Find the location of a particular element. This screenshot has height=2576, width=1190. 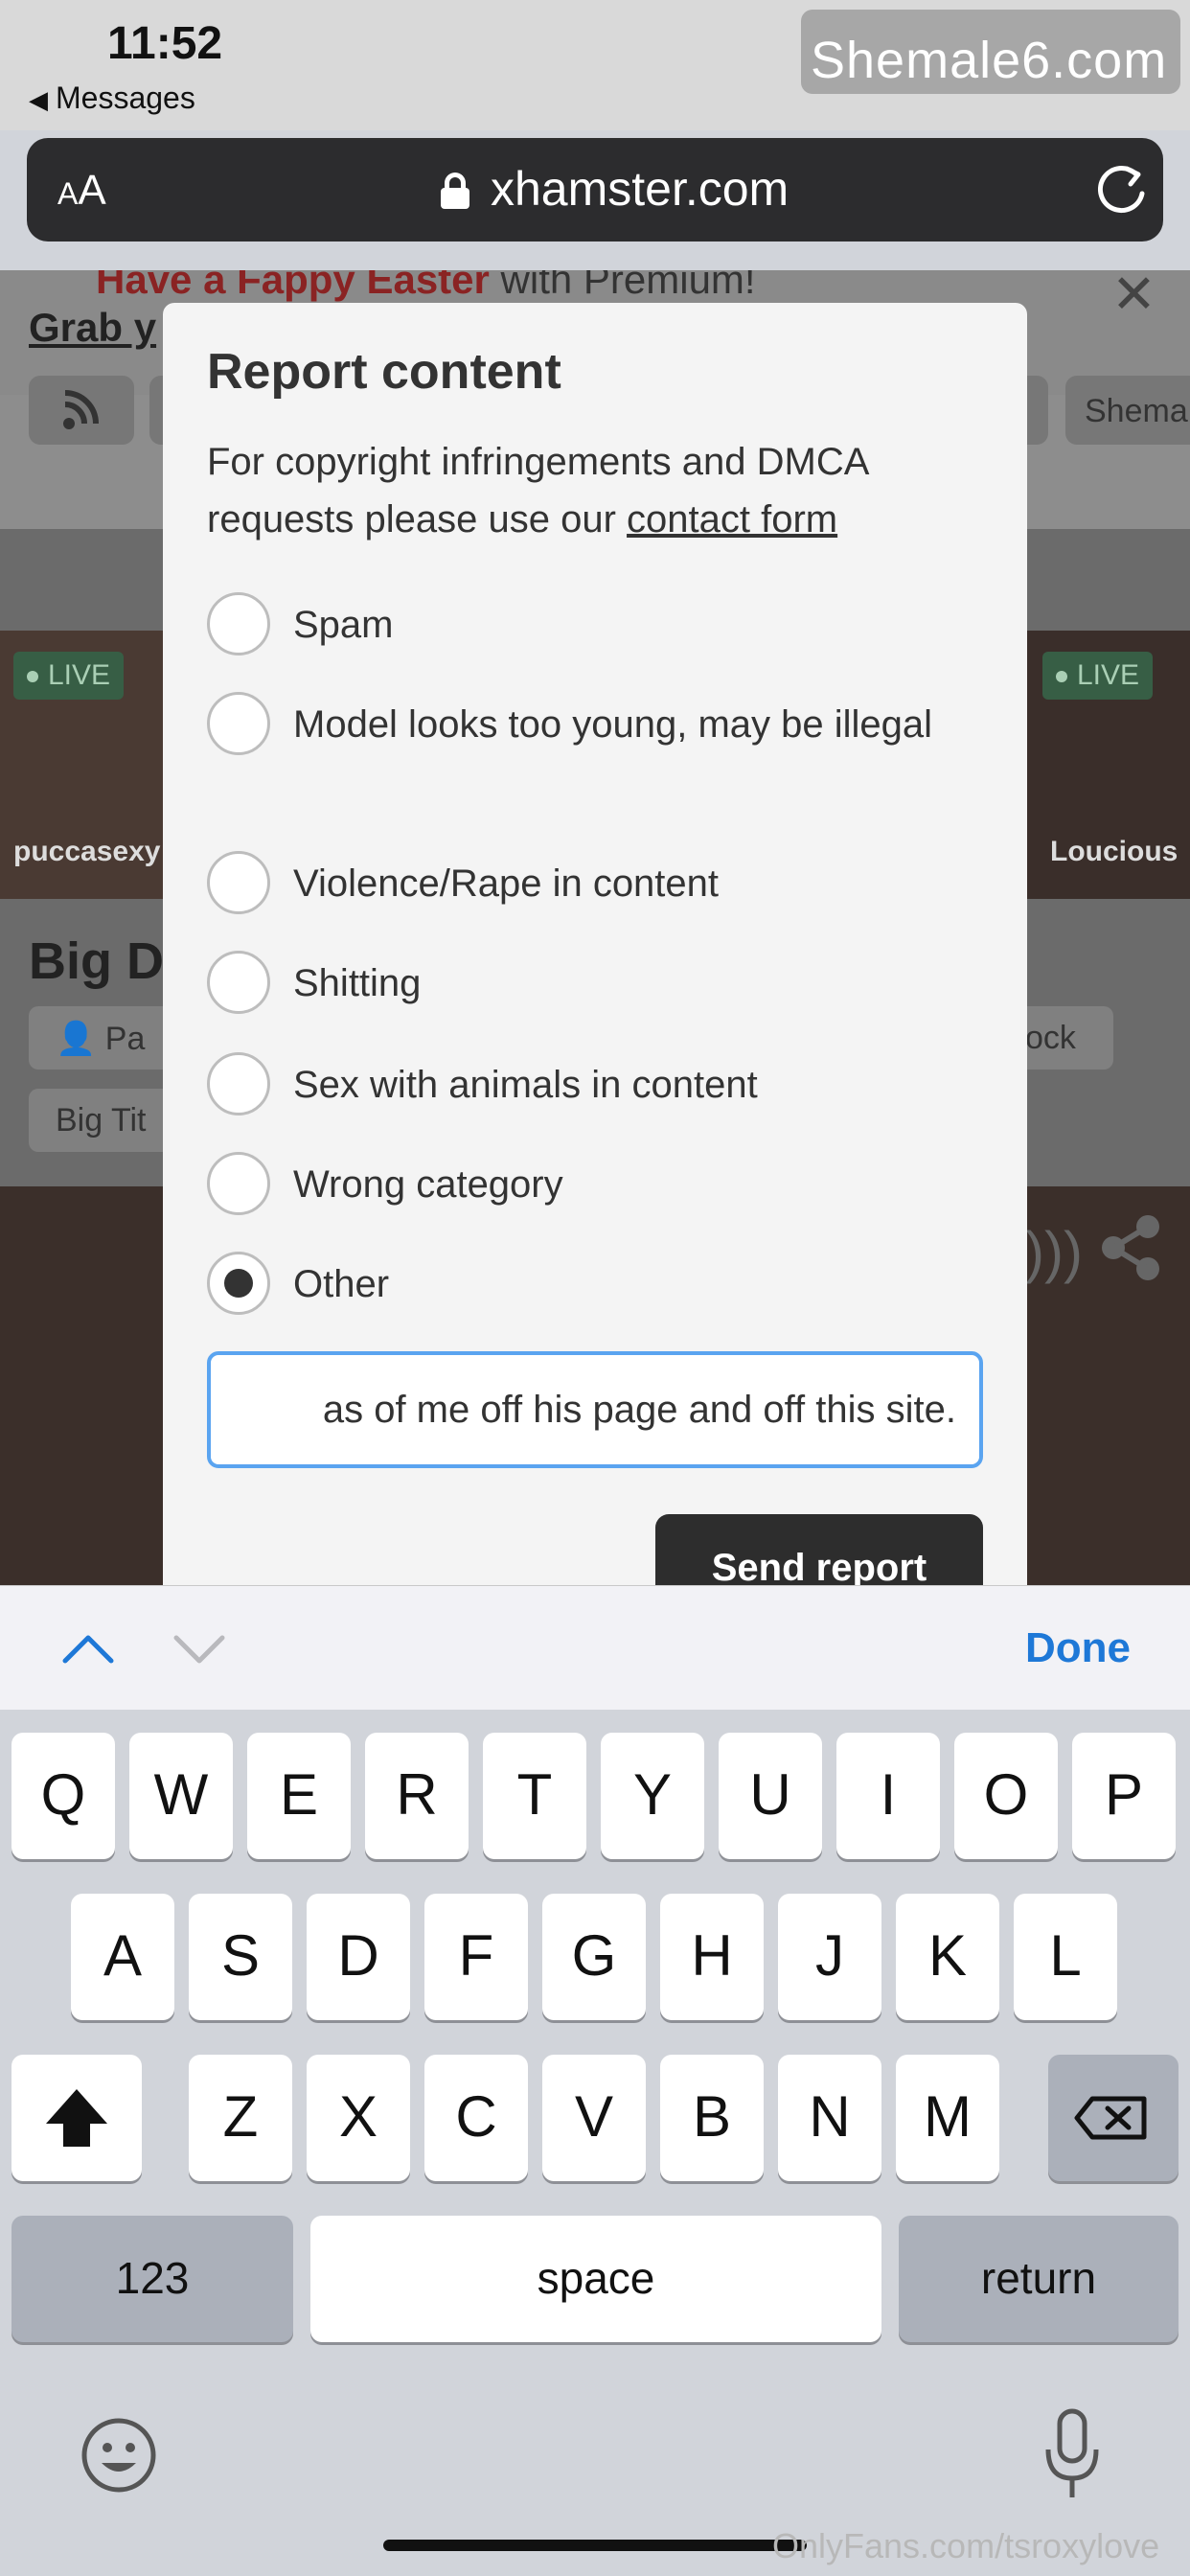

video-title: Big Di is located at coordinates (103, 961).